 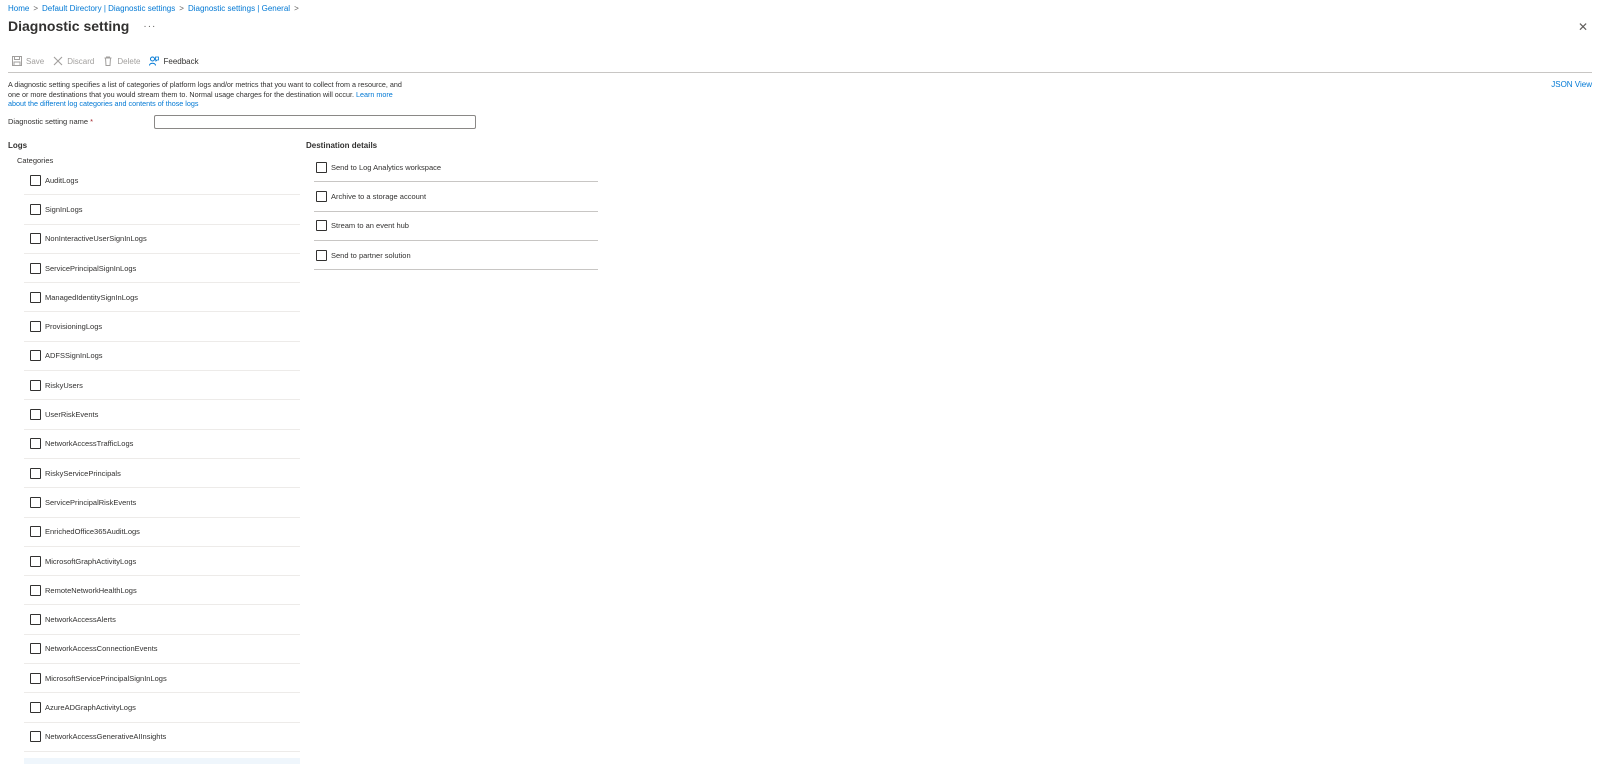 I want to click on category-label: NetworkAccessTrafficLogs, so click(x=89, y=444).